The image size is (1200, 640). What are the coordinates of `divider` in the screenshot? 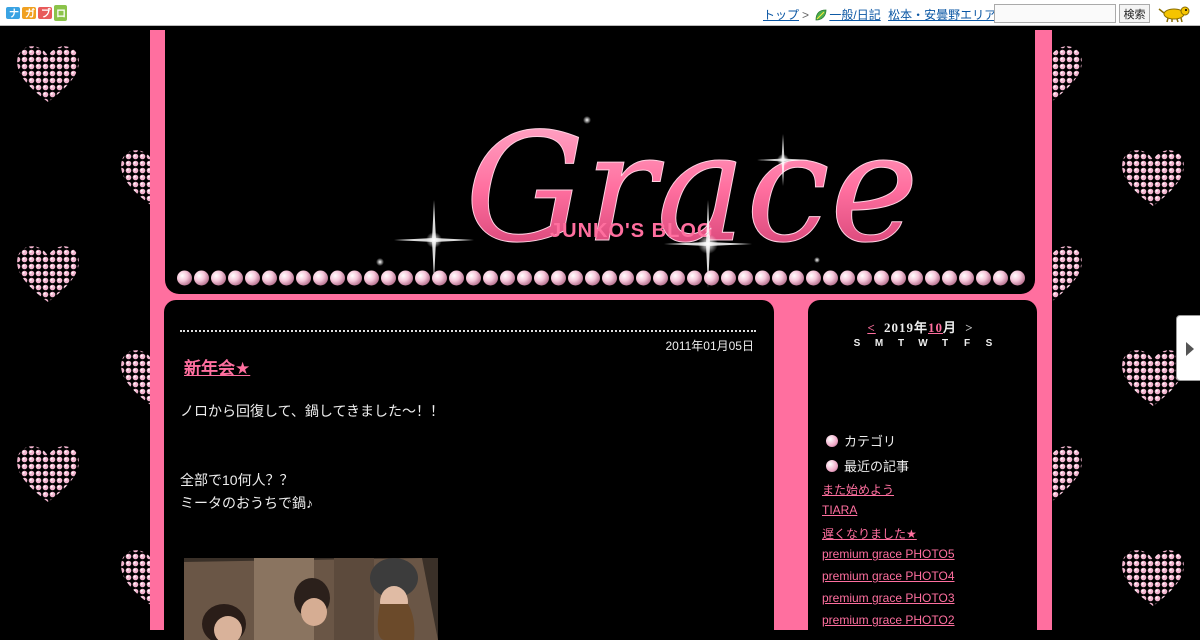 It's located at (468, 331).